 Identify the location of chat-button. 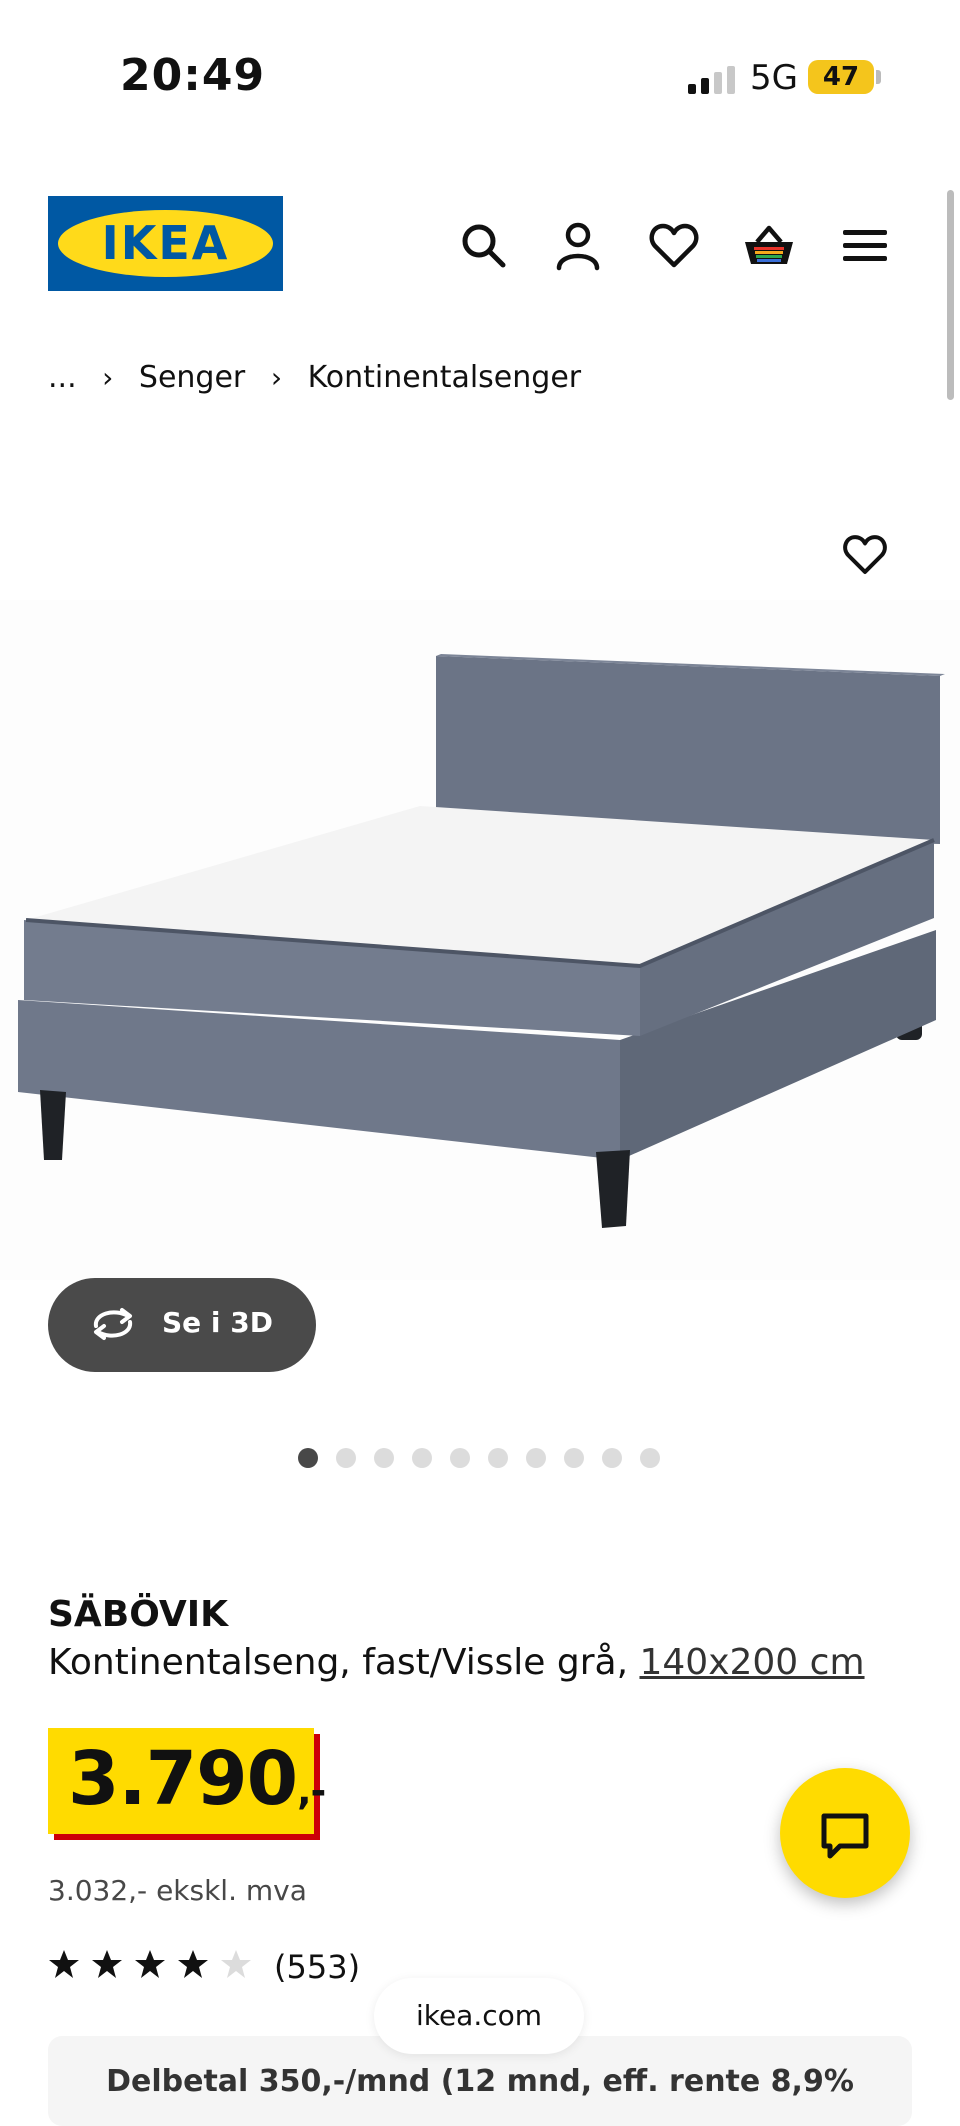
(845, 1833).